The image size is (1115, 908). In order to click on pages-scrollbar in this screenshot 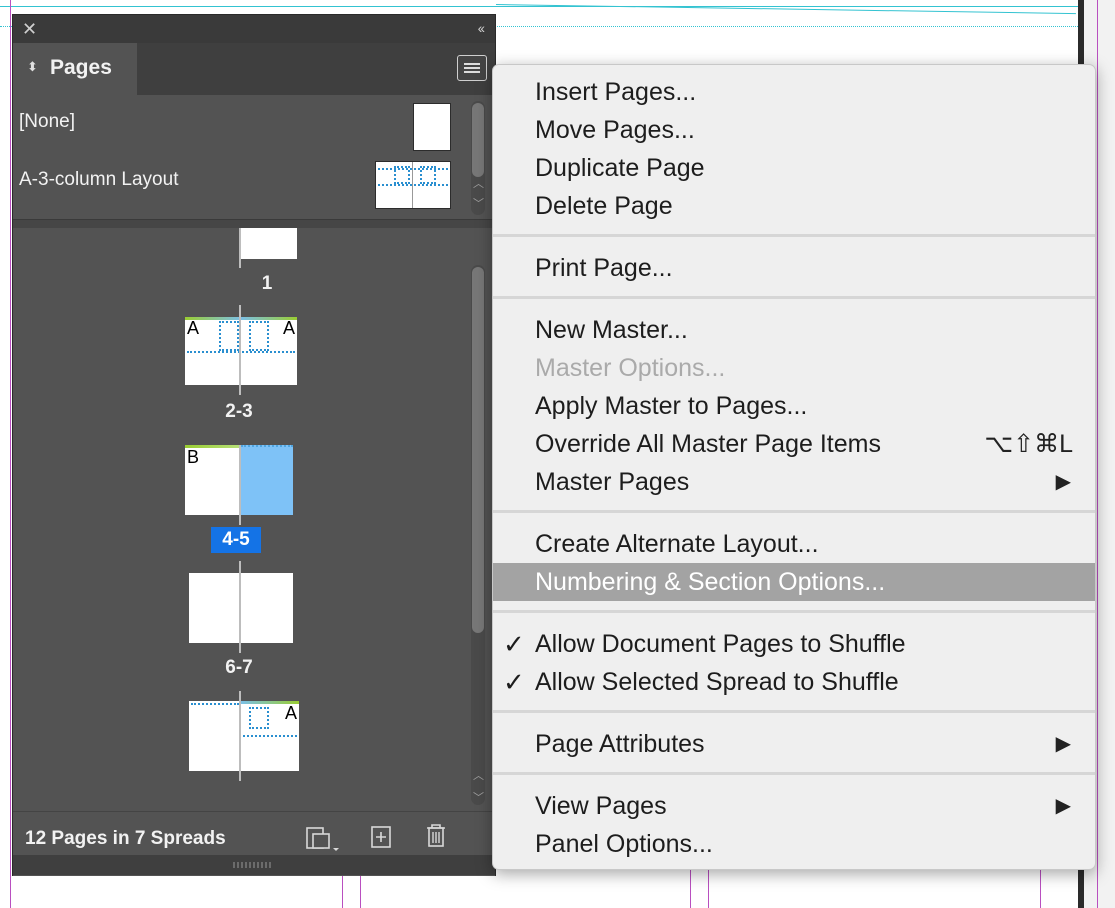, I will do `click(478, 535)`.